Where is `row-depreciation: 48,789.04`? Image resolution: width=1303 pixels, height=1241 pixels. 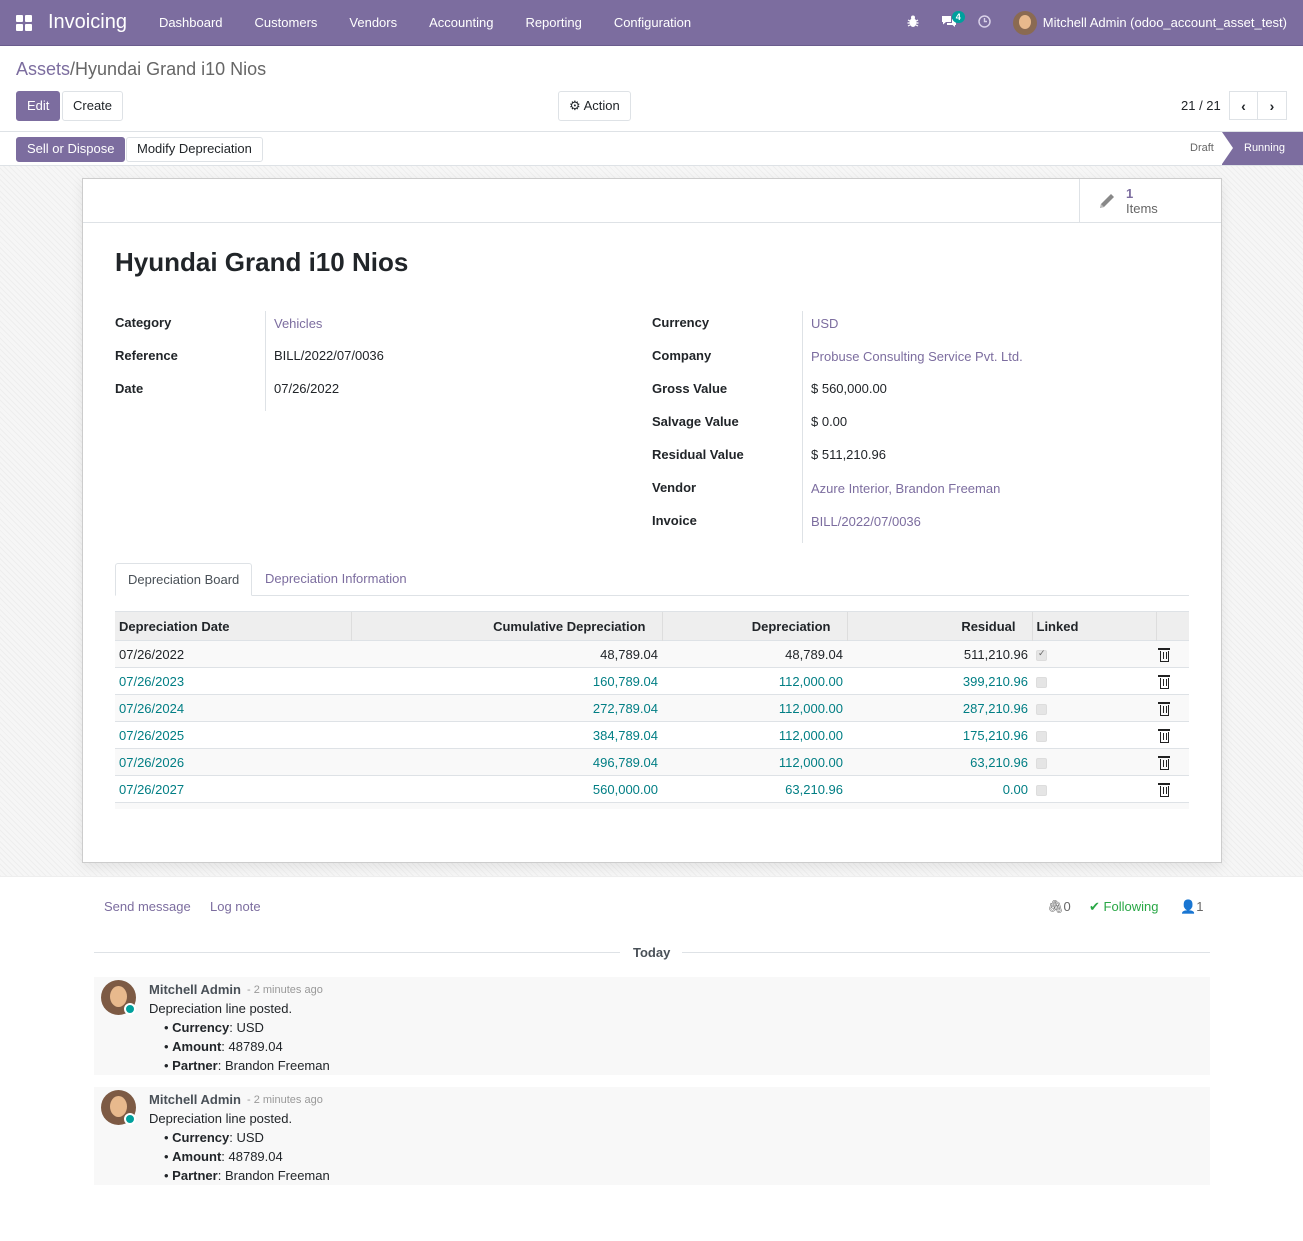 row-depreciation: 48,789.04 is located at coordinates (754, 654).